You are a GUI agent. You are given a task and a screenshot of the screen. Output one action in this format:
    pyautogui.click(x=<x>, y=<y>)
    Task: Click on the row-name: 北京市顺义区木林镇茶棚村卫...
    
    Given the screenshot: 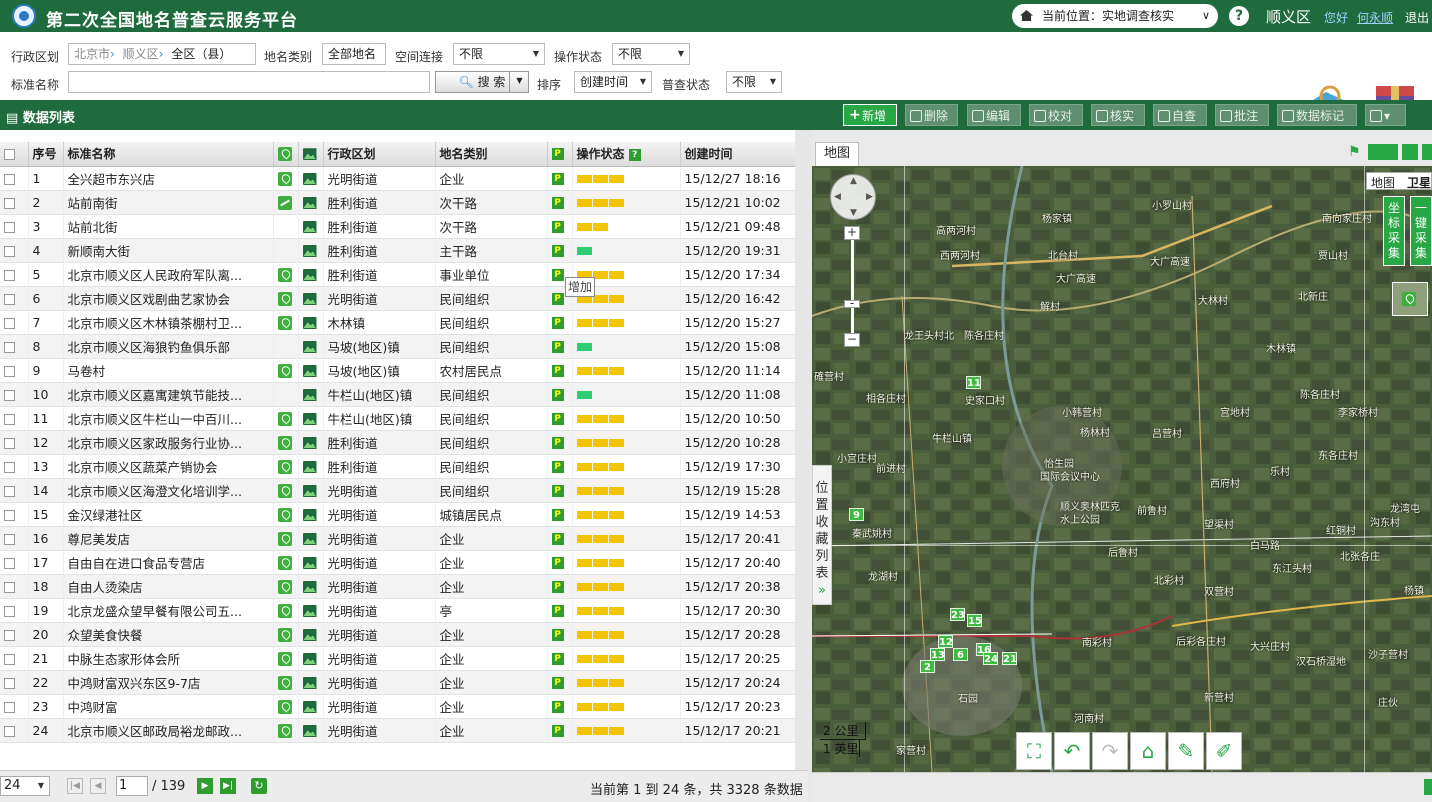 What is the action you would take?
    pyautogui.click(x=168, y=322)
    